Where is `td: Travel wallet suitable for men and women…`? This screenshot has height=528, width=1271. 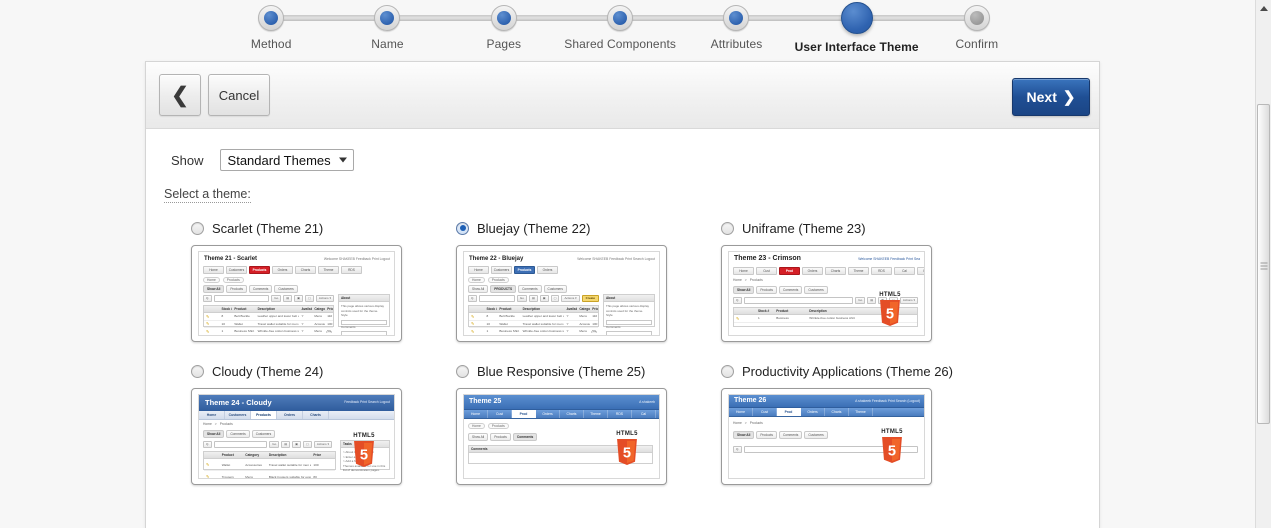
td: Travel wallet suitable for men and women… is located at coordinates (278, 323).